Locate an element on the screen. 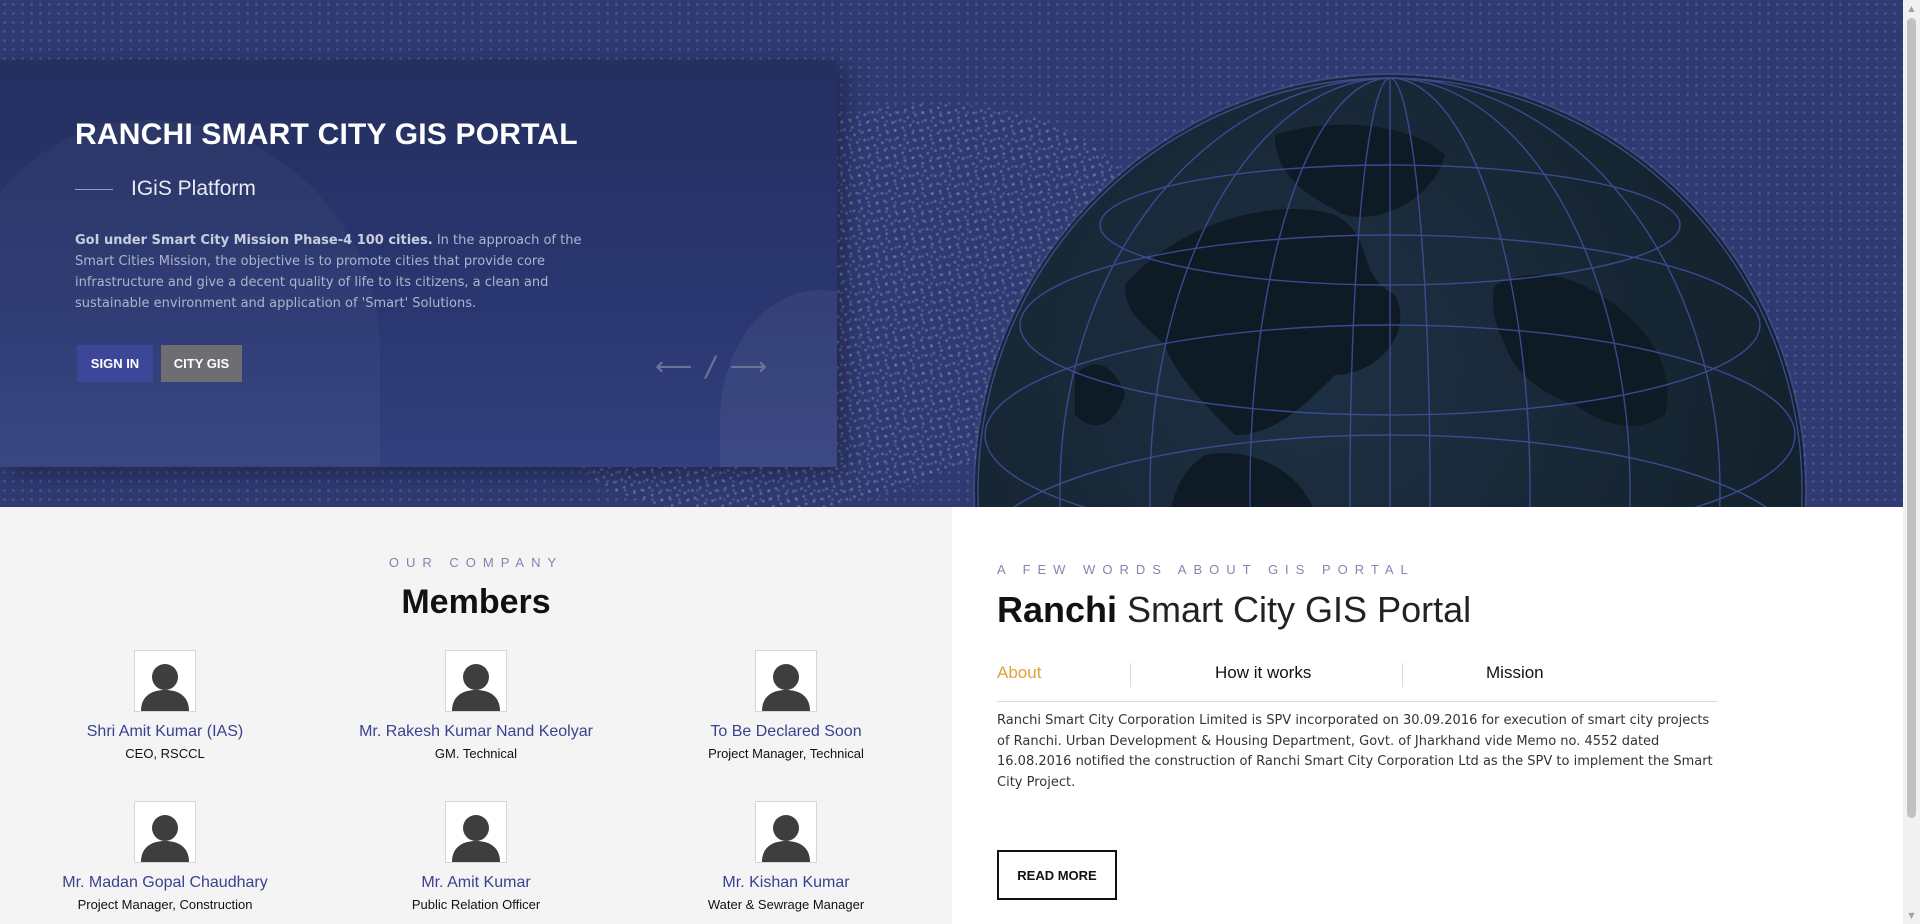 Image resolution: width=1920 pixels, height=924 pixels. member-role: CEO, RSCCL is located at coordinates (165, 753).